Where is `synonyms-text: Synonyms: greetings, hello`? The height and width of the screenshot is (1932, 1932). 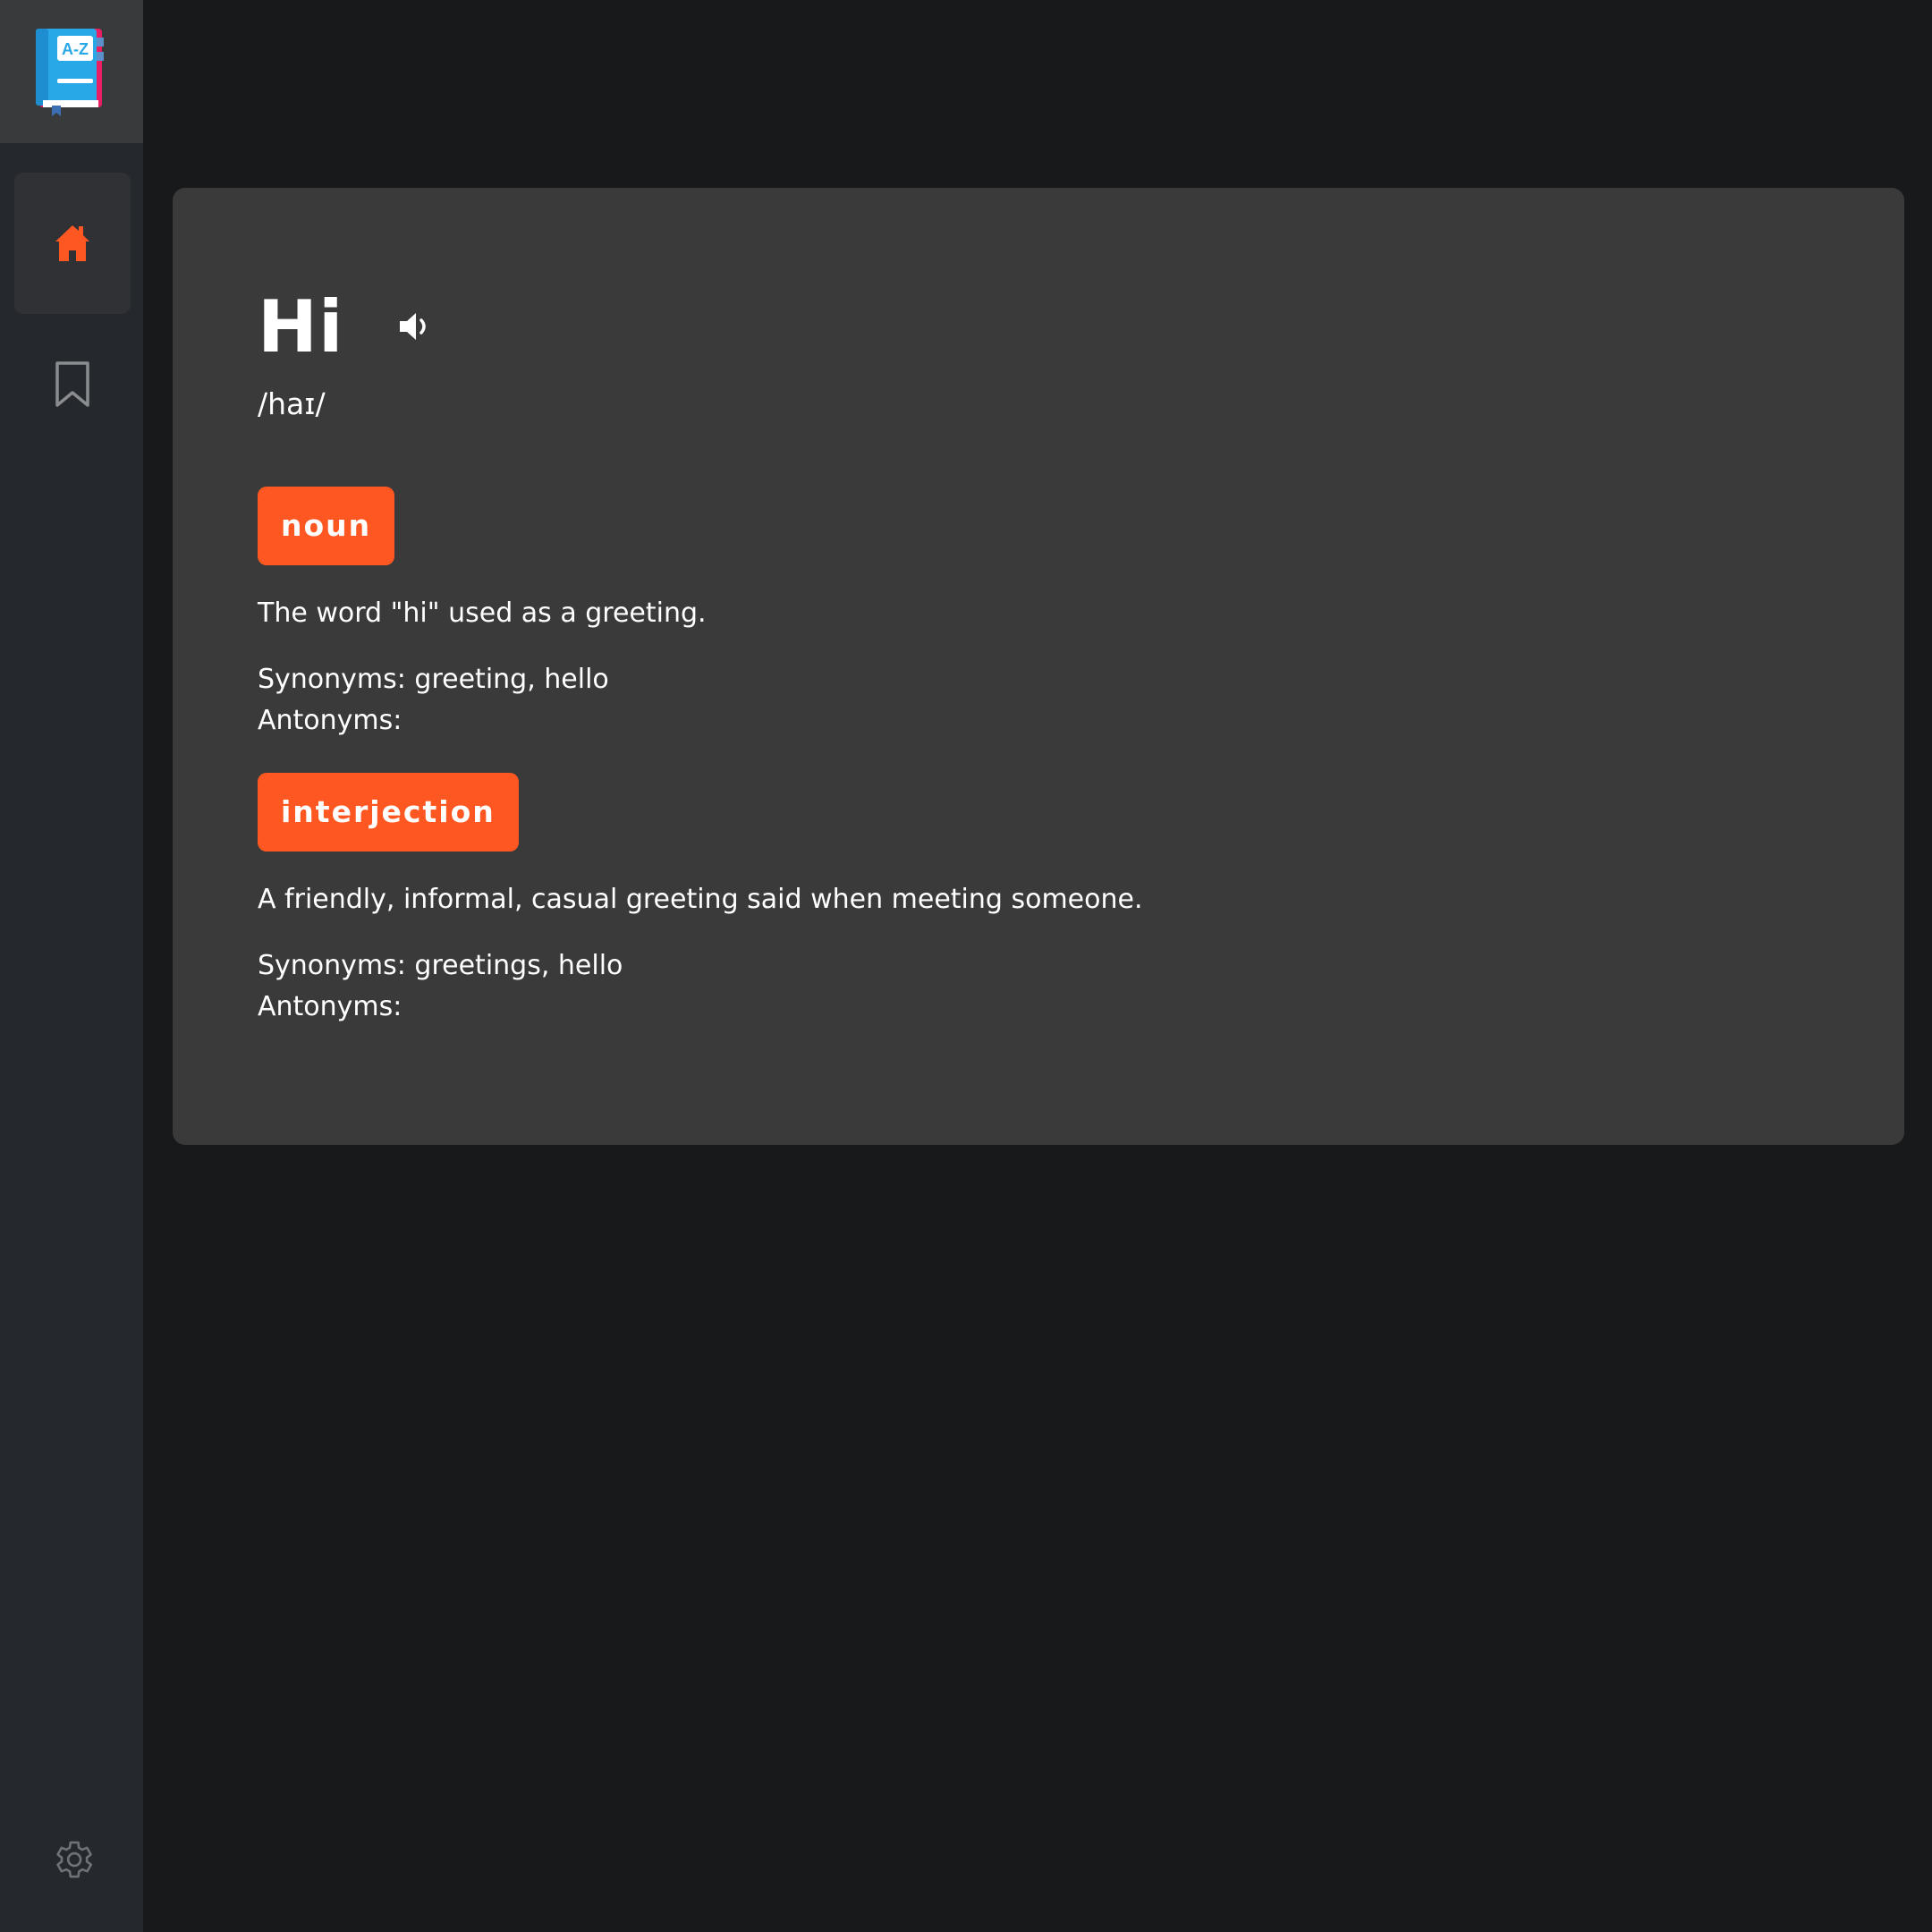 synonyms-text: Synonyms: greetings, hello is located at coordinates (440, 965).